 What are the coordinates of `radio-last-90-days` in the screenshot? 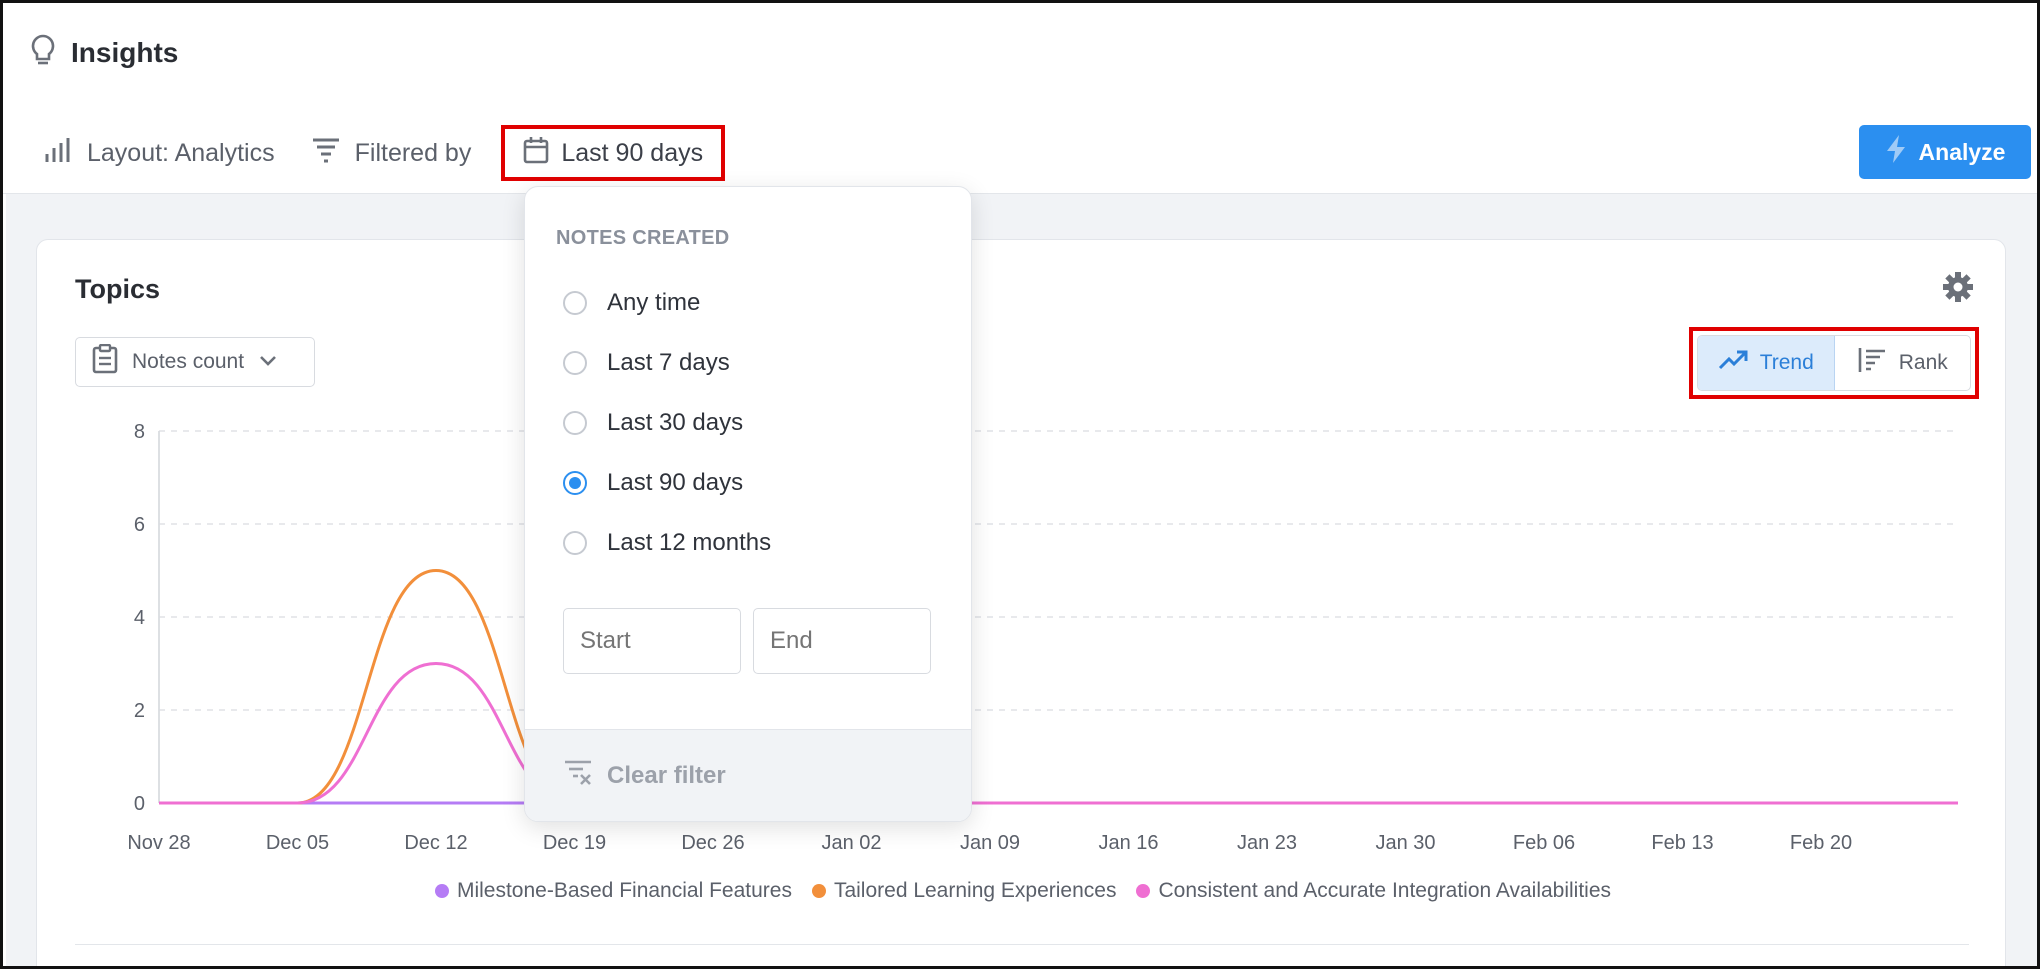 It's located at (575, 483).